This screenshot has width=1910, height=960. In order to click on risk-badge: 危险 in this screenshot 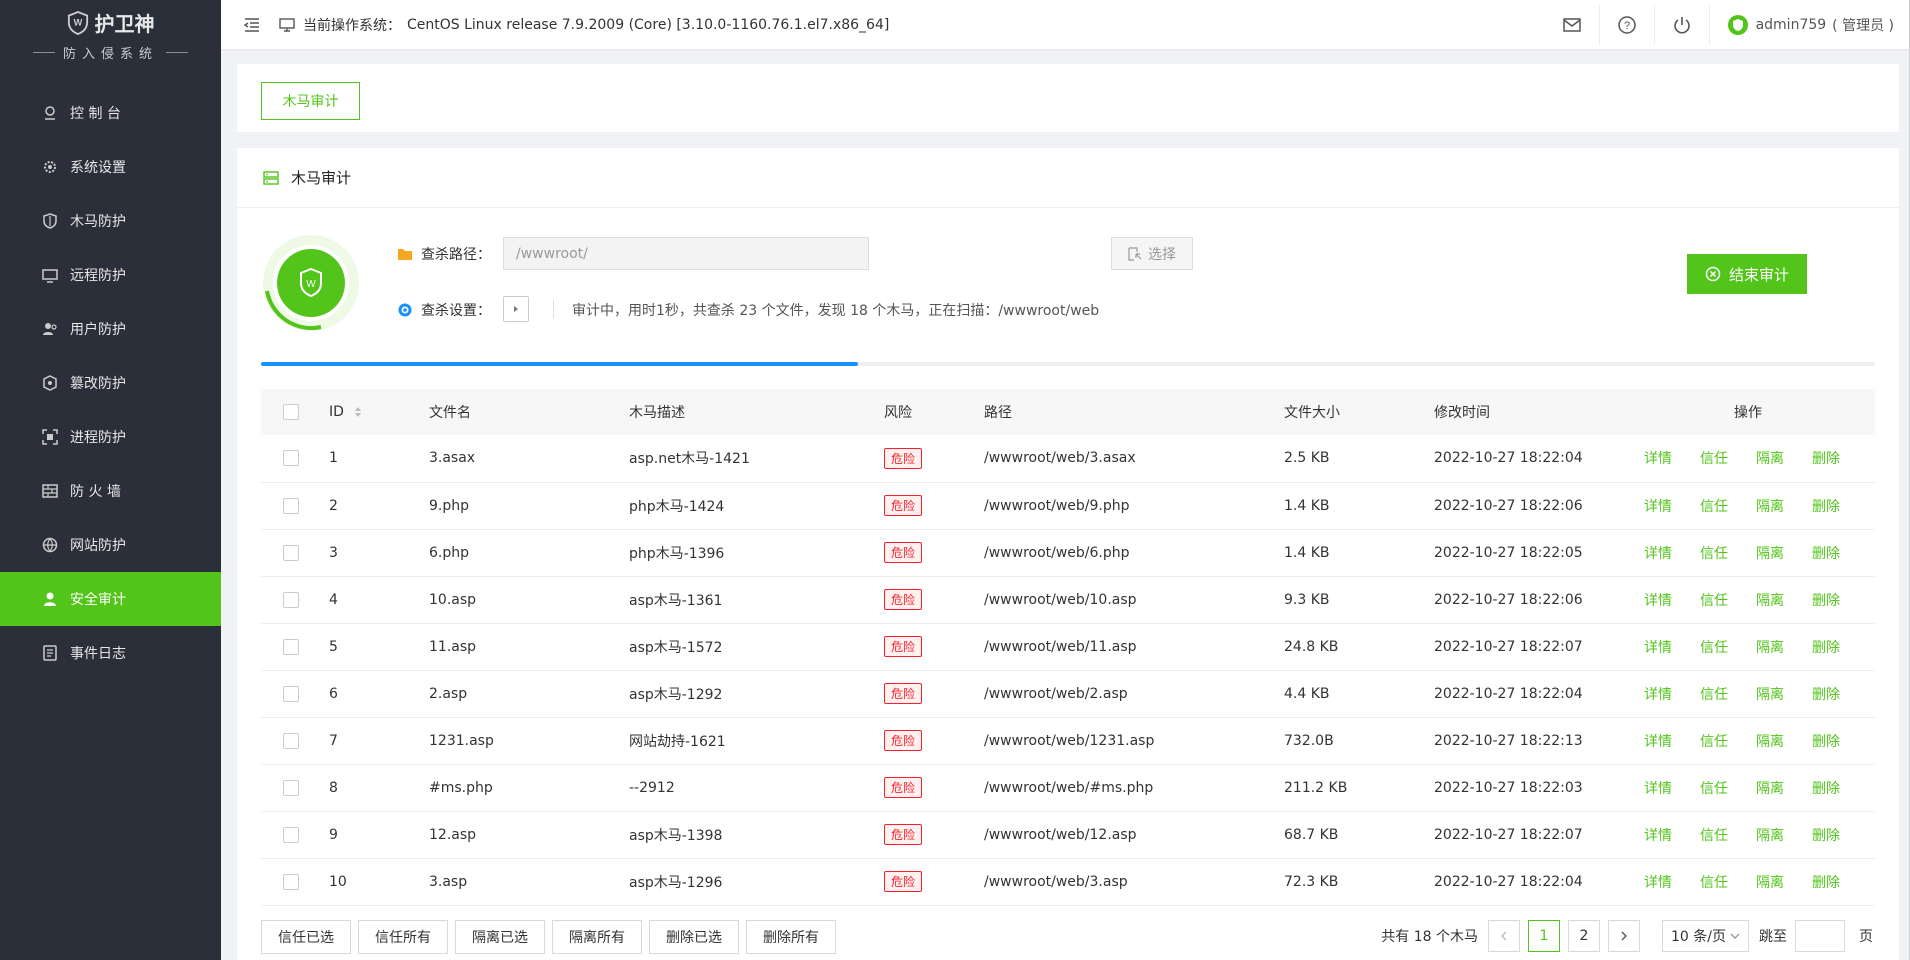, I will do `click(903, 646)`.